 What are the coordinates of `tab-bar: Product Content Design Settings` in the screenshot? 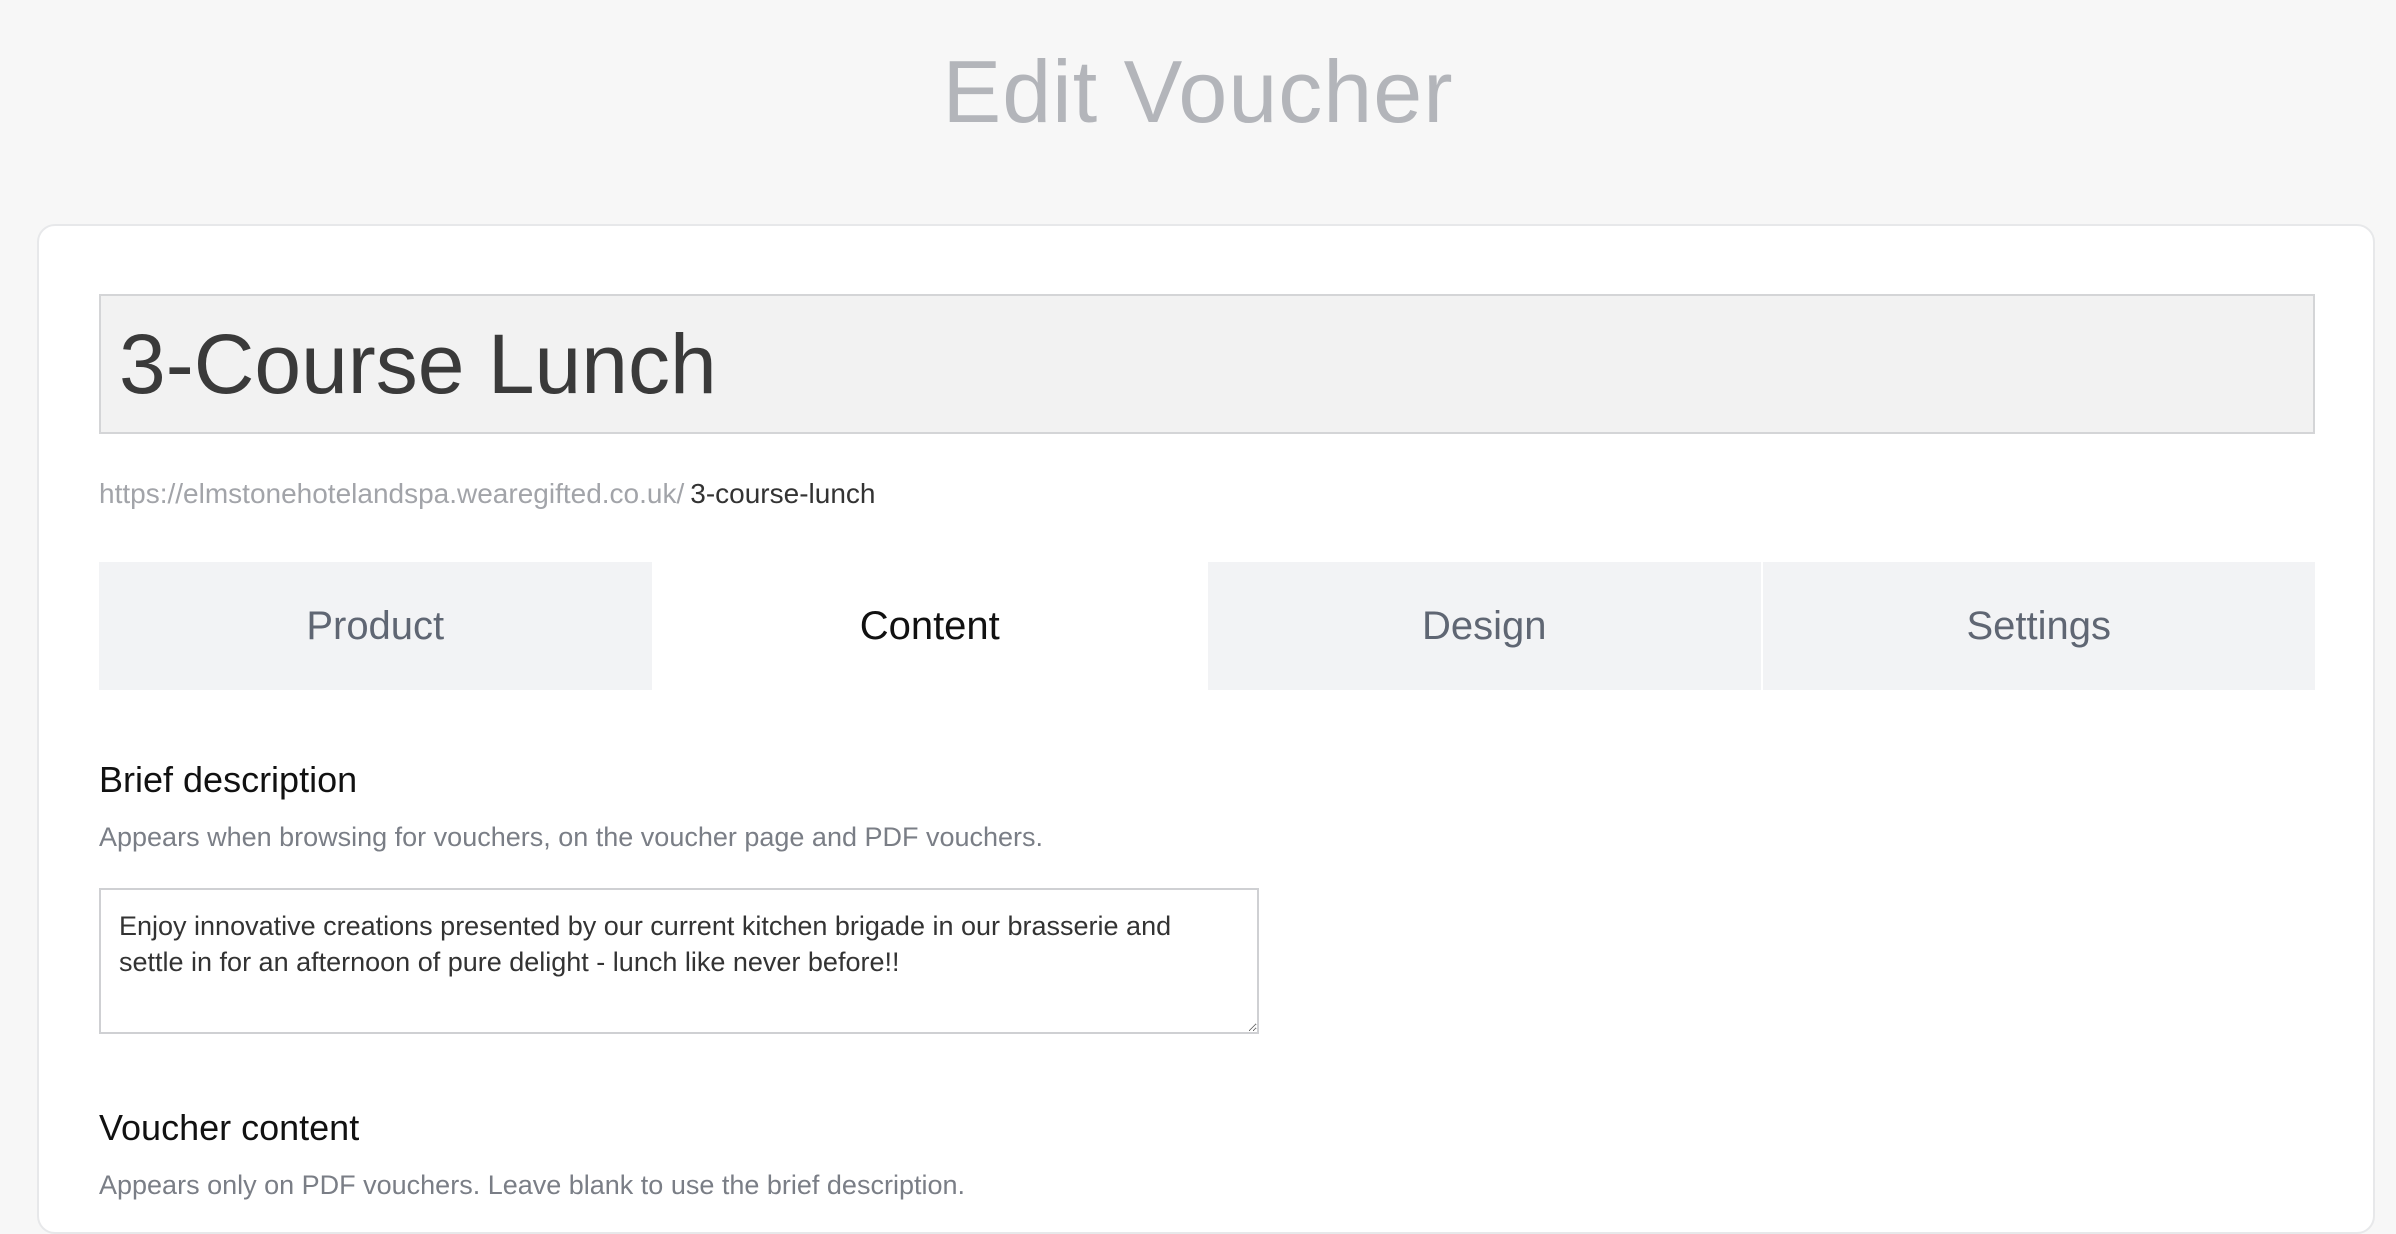 It's located at (1207, 626).